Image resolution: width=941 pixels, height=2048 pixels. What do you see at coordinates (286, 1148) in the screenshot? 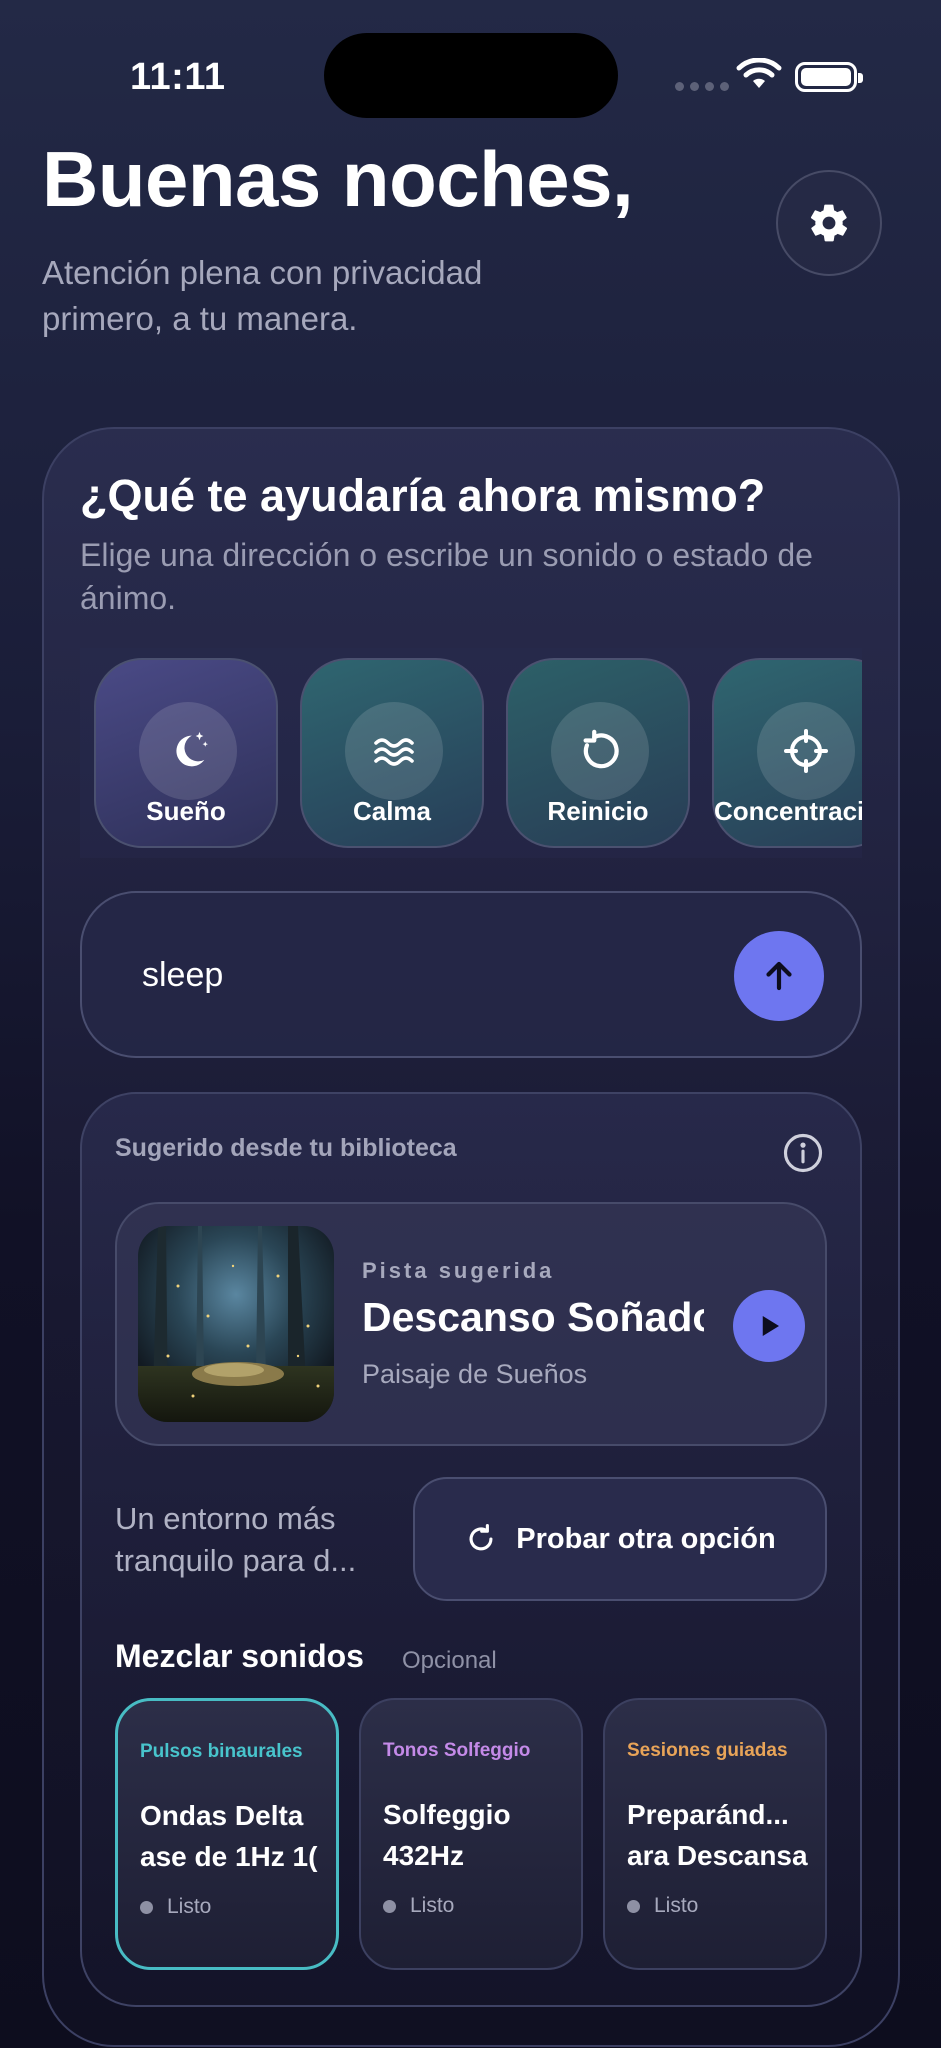
I see `suggestion-header: Sugerido desde tu biblioteca` at bounding box center [286, 1148].